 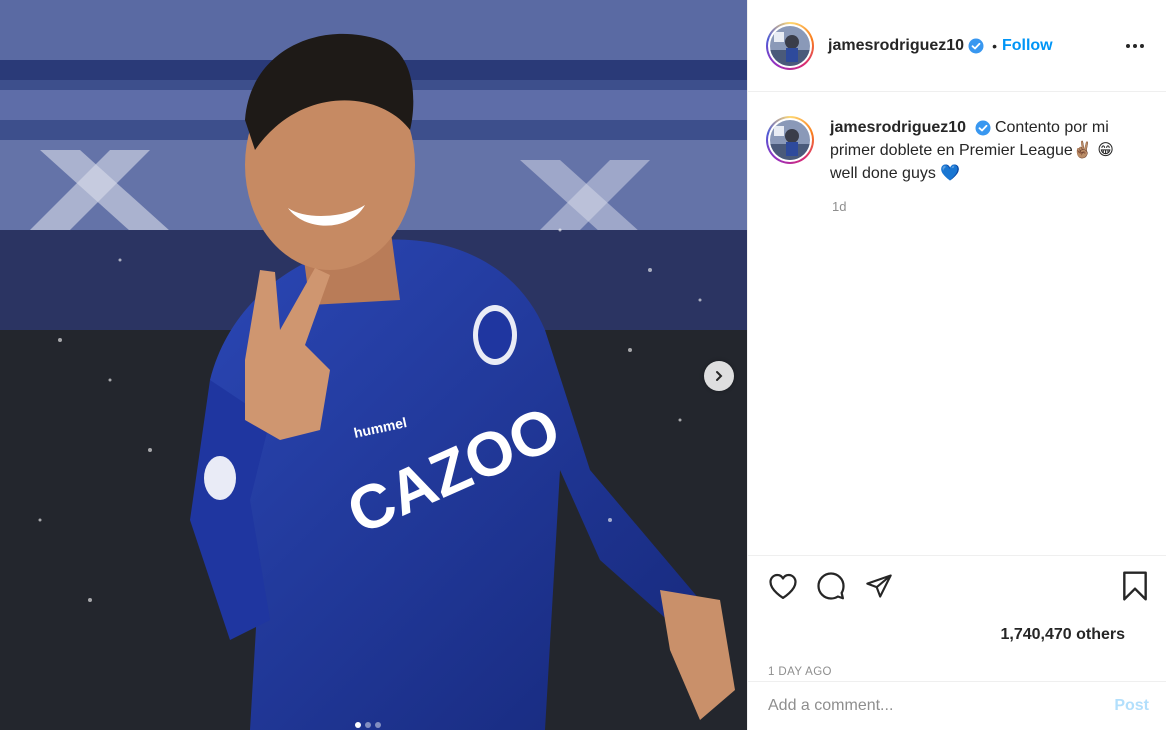 What do you see at coordinates (941, 706) in the screenshot?
I see `comment-input` at bounding box center [941, 706].